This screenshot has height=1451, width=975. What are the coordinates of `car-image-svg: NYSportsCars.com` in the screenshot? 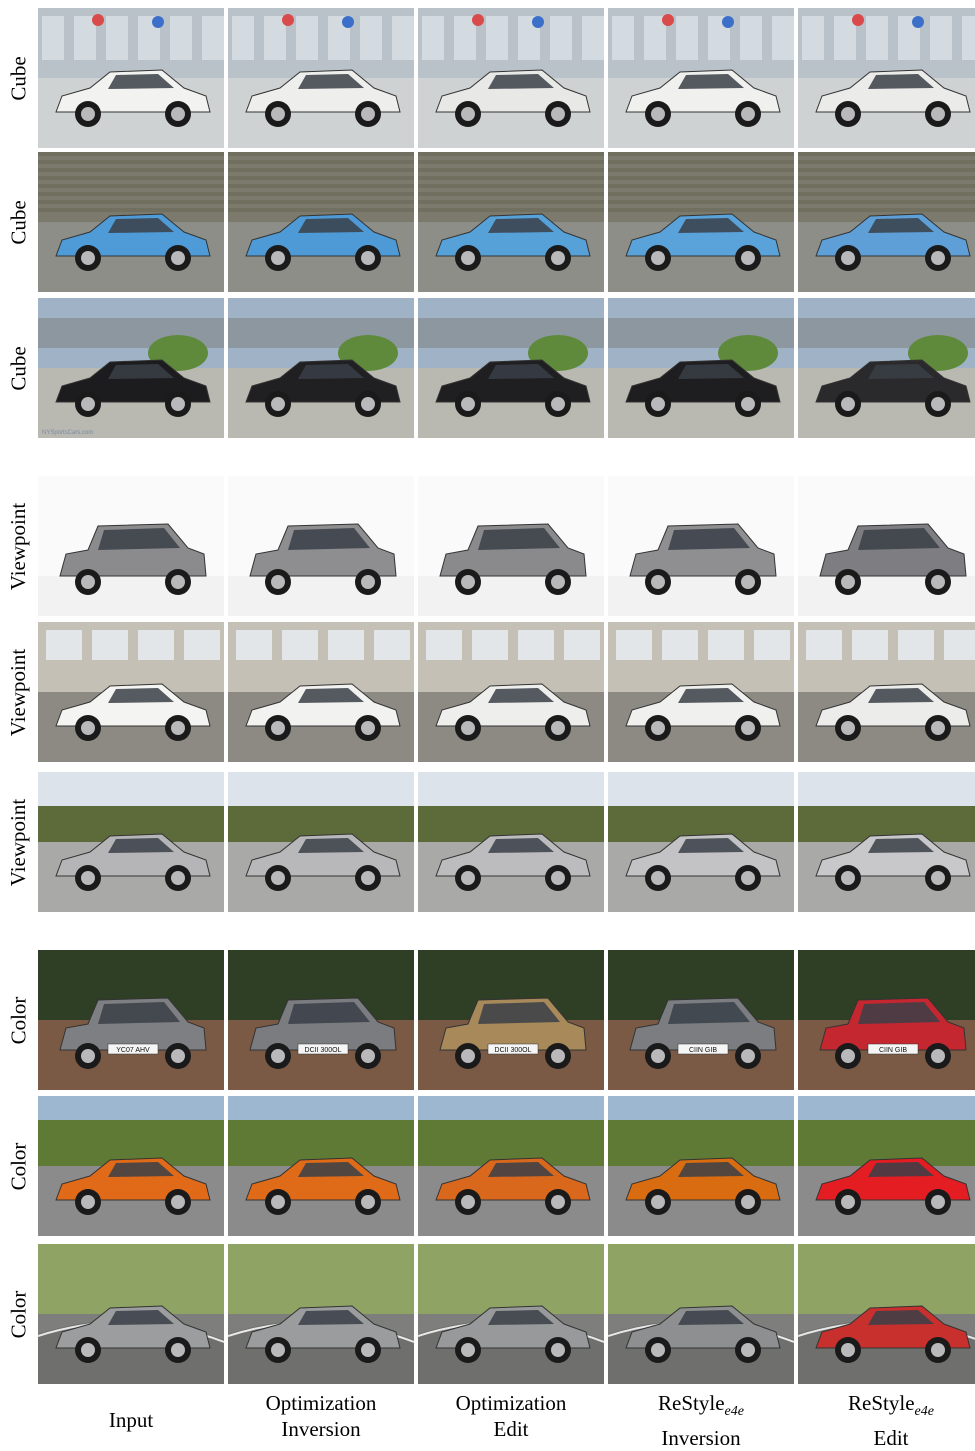 It's located at (131, 368).